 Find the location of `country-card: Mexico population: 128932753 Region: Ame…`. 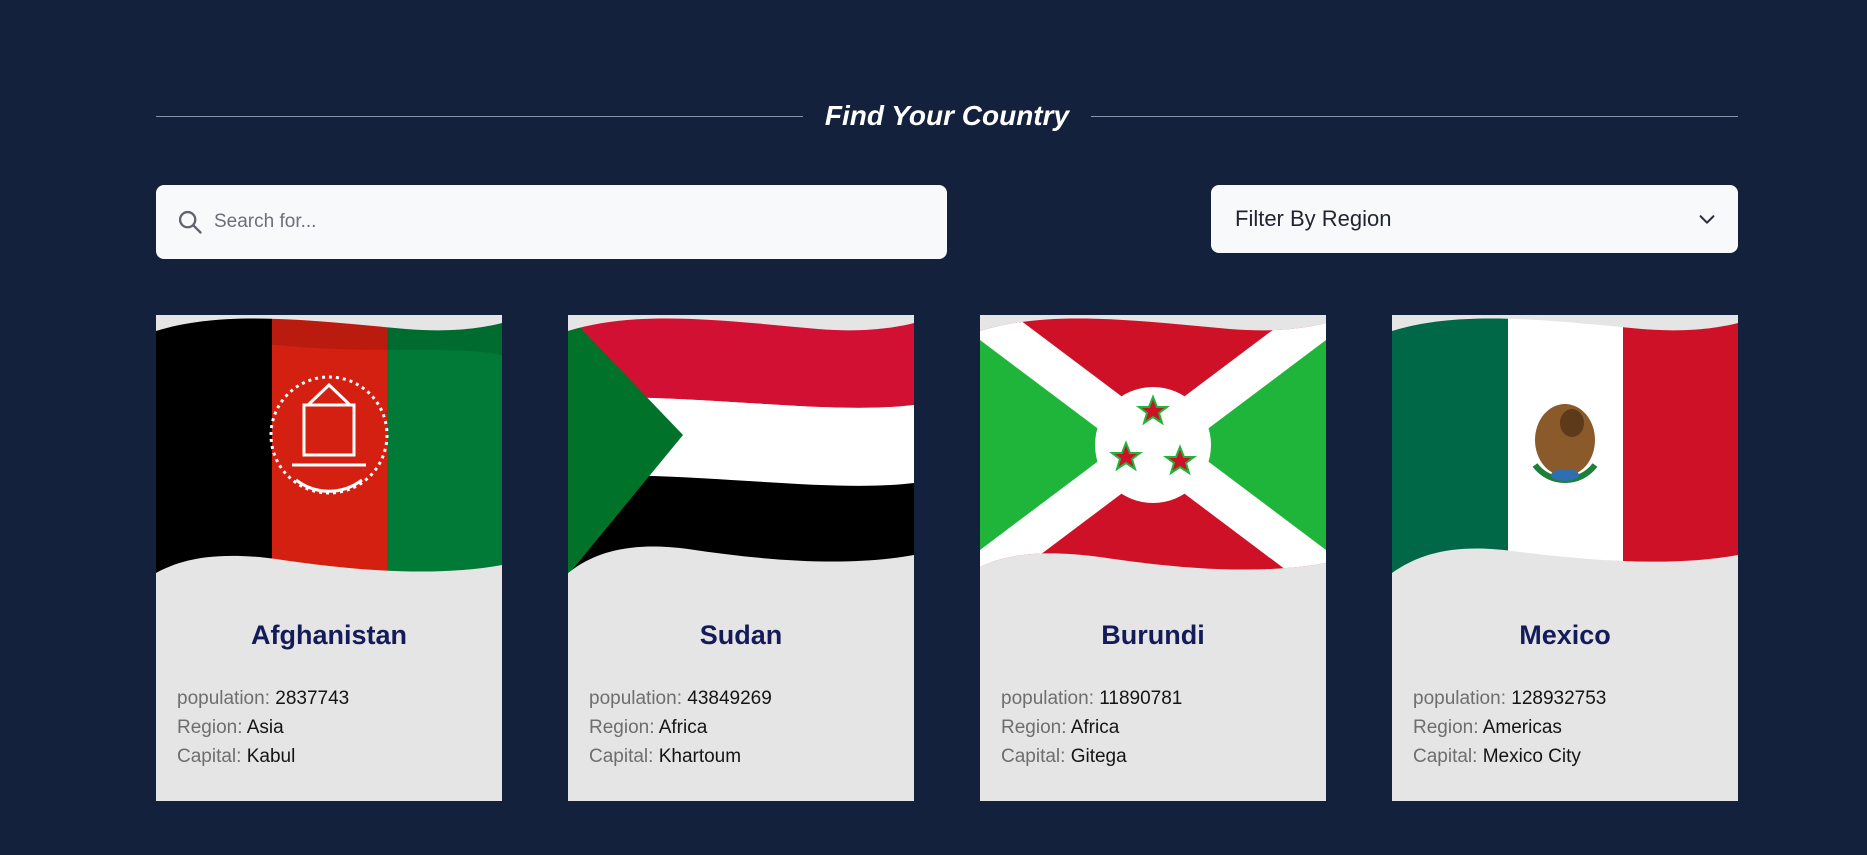

country-card: Mexico population: 128932753 Region: Ame… is located at coordinates (1565, 558).